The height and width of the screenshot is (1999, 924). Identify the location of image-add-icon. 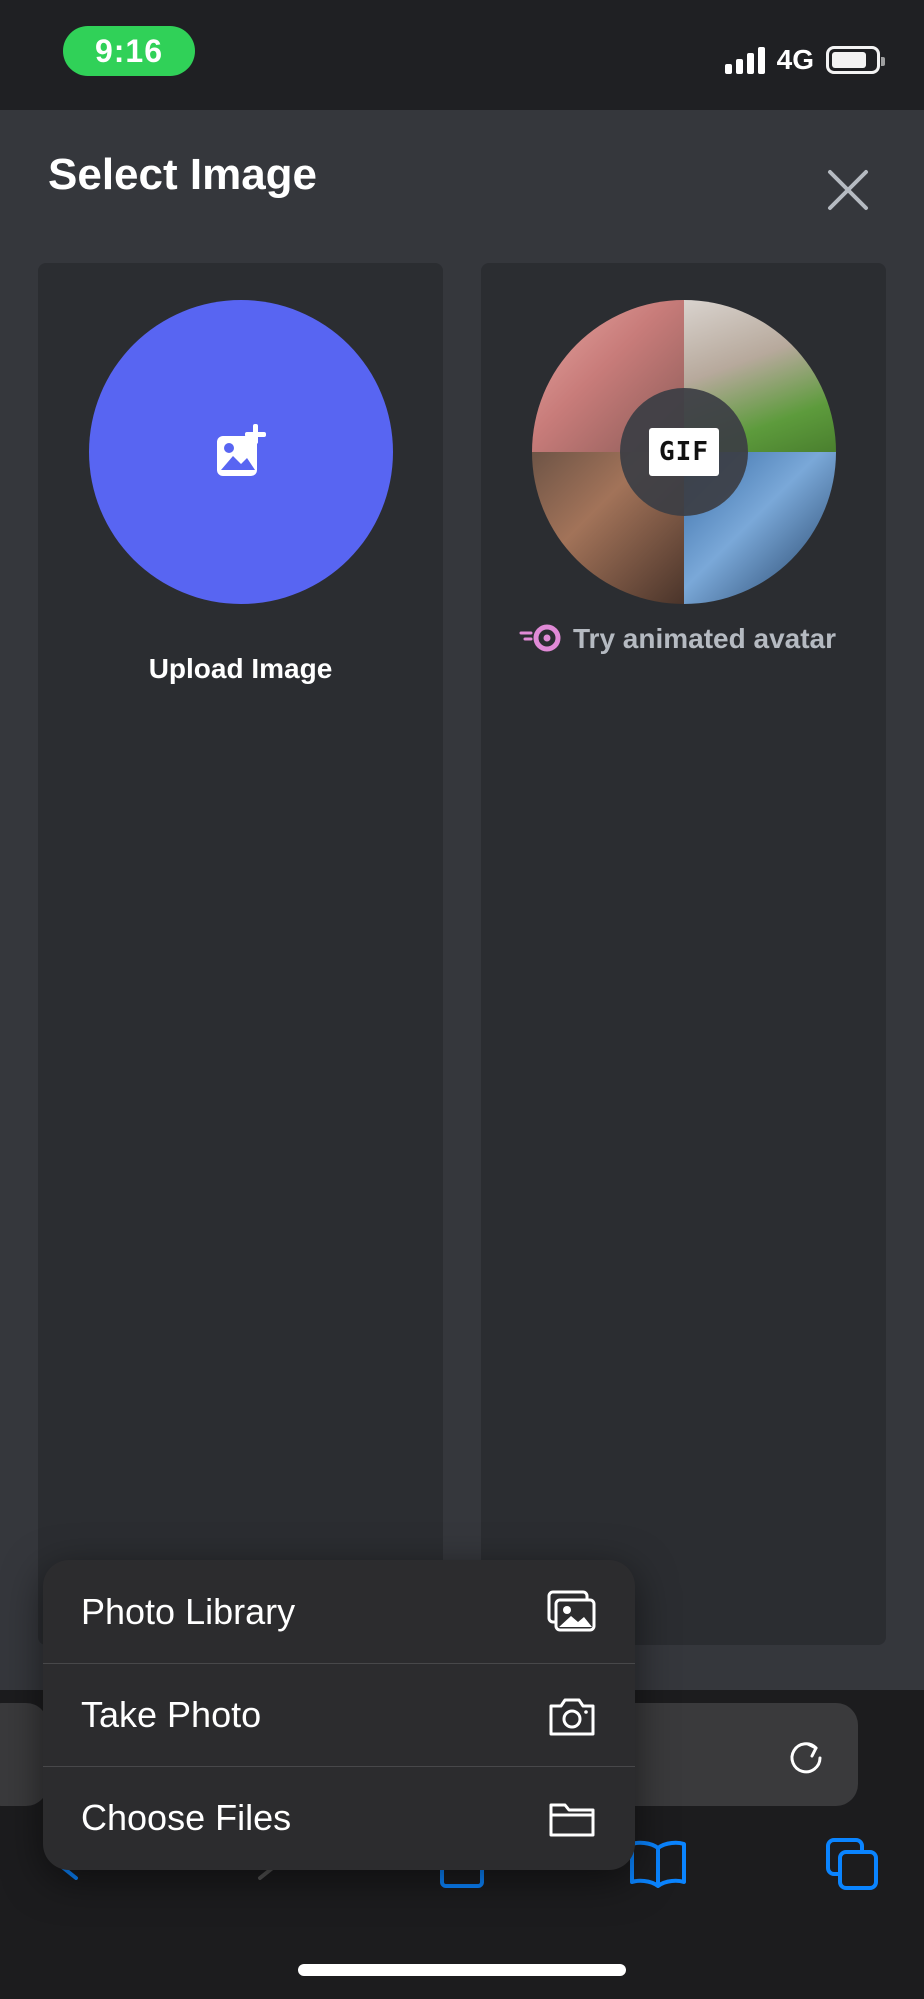
(241, 450).